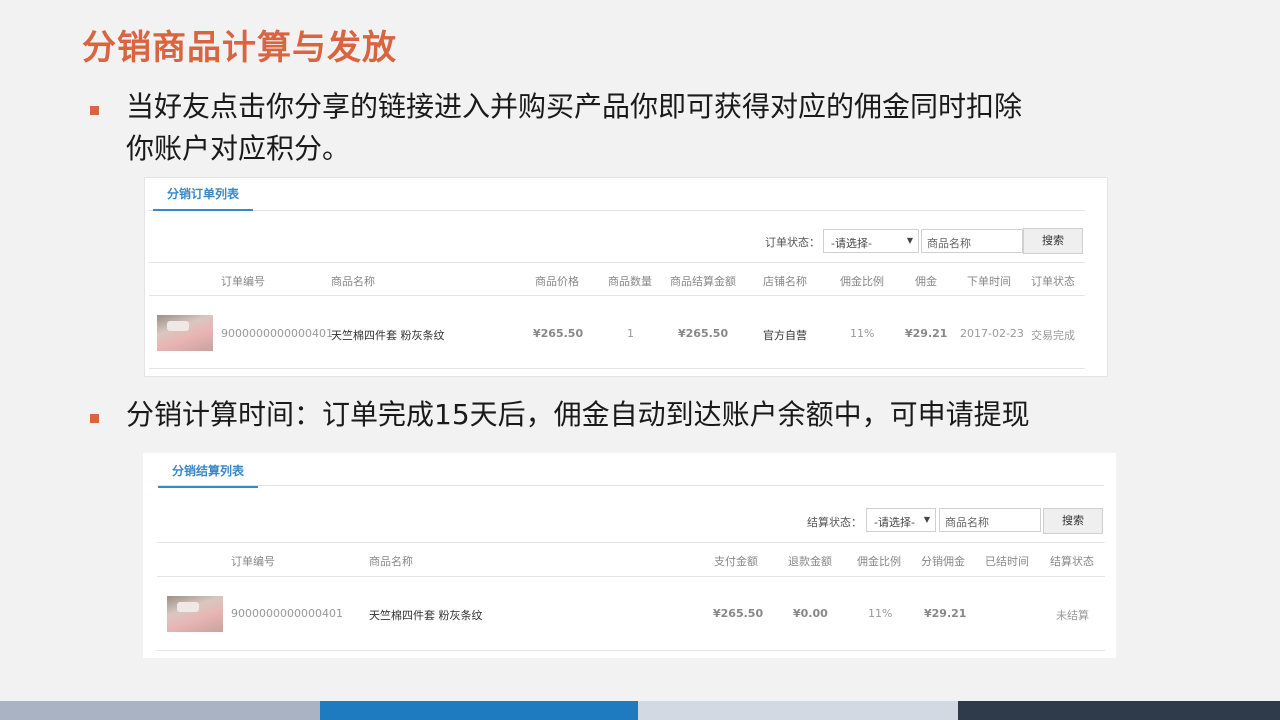  What do you see at coordinates (578, 414) in the screenshot?
I see `bullet-2-text: 分销计算时间：订单完成15天后，佣金自动到达账户余额中，可申请提现` at bounding box center [578, 414].